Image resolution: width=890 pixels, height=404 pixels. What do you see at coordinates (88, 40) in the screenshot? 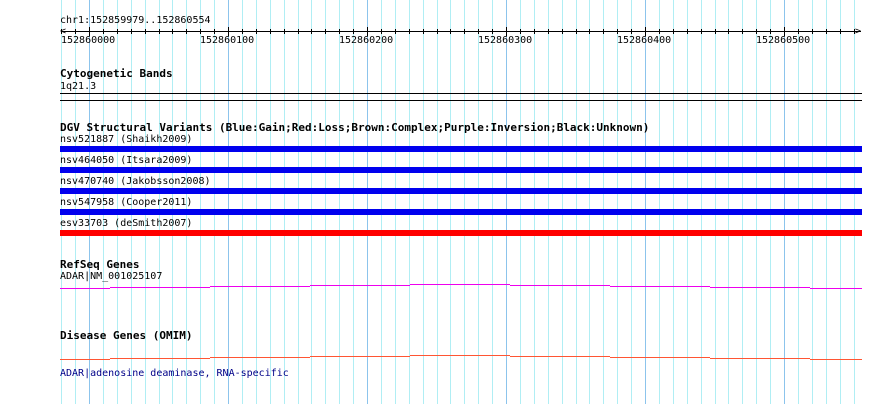
I see `ruler-label: 152860000` at bounding box center [88, 40].